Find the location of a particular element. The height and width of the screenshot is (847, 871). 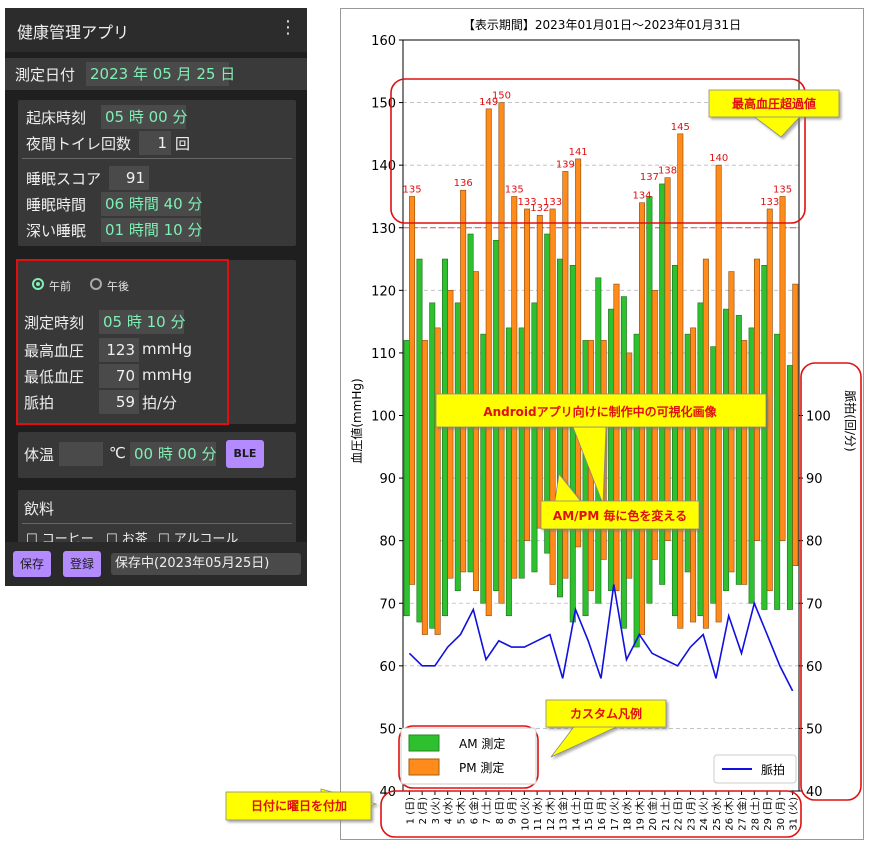

callout-ampm-text: AM/PM 毎に色を変える is located at coordinates (620, 515).